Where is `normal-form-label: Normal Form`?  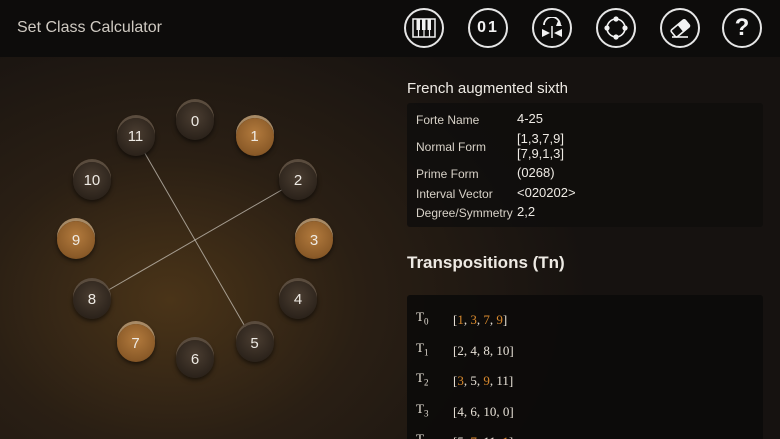
normal-form-label: Normal Form is located at coordinates (451, 147).